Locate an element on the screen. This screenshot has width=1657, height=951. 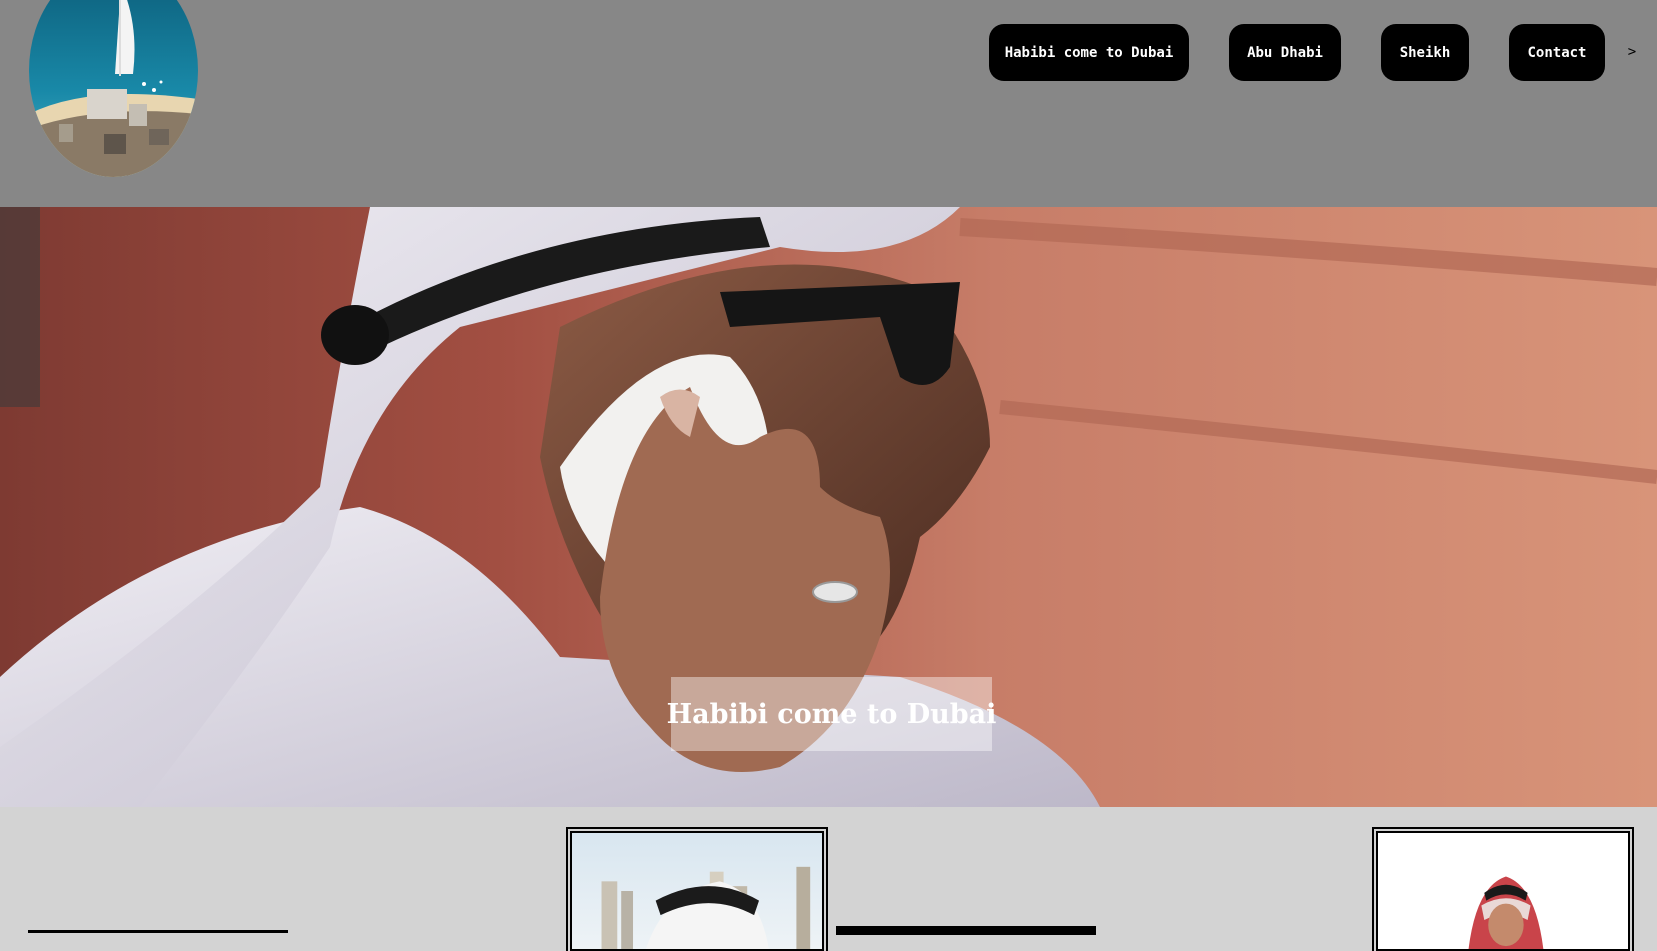
sheikh-city-card is located at coordinates (697, 889).